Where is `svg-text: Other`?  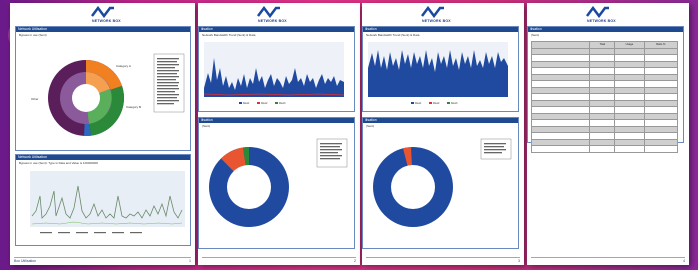 svg-text: Other is located at coordinates (35, 99).